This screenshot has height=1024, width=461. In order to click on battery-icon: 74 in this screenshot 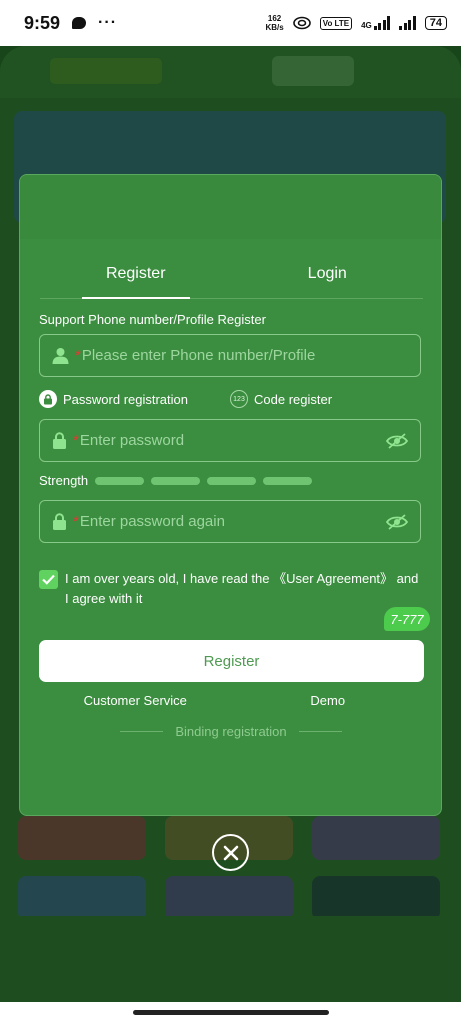, I will do `click(435, 23)`.